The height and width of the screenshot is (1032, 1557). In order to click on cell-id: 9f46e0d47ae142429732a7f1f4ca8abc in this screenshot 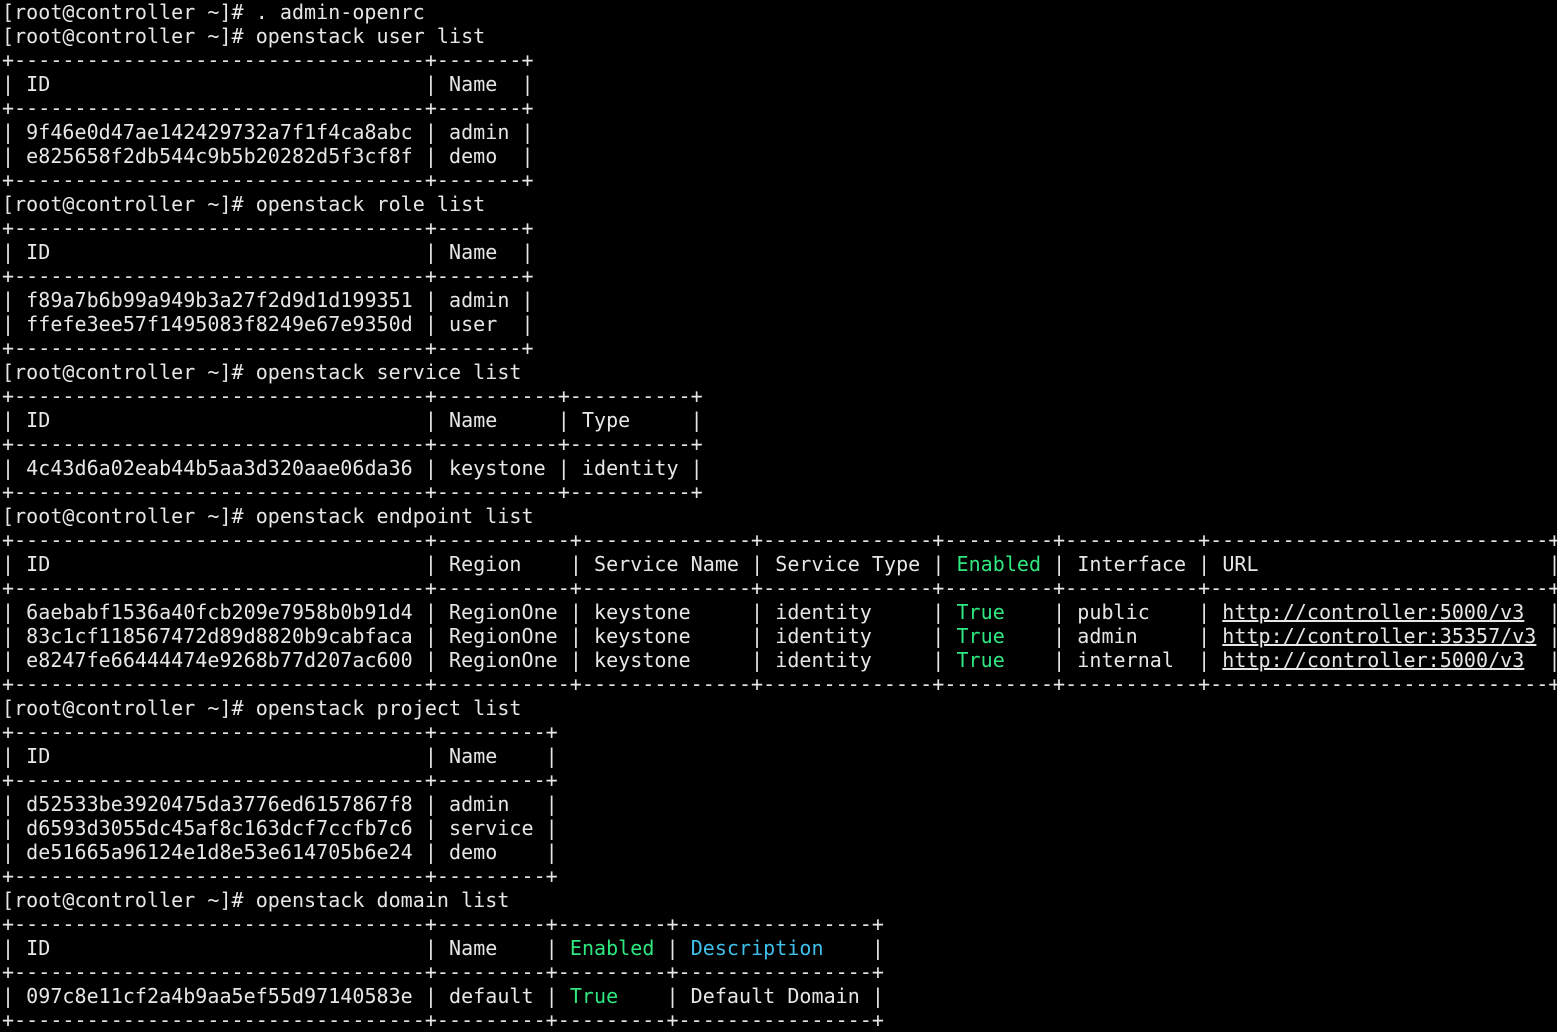, I will do `click(219, 132)`.